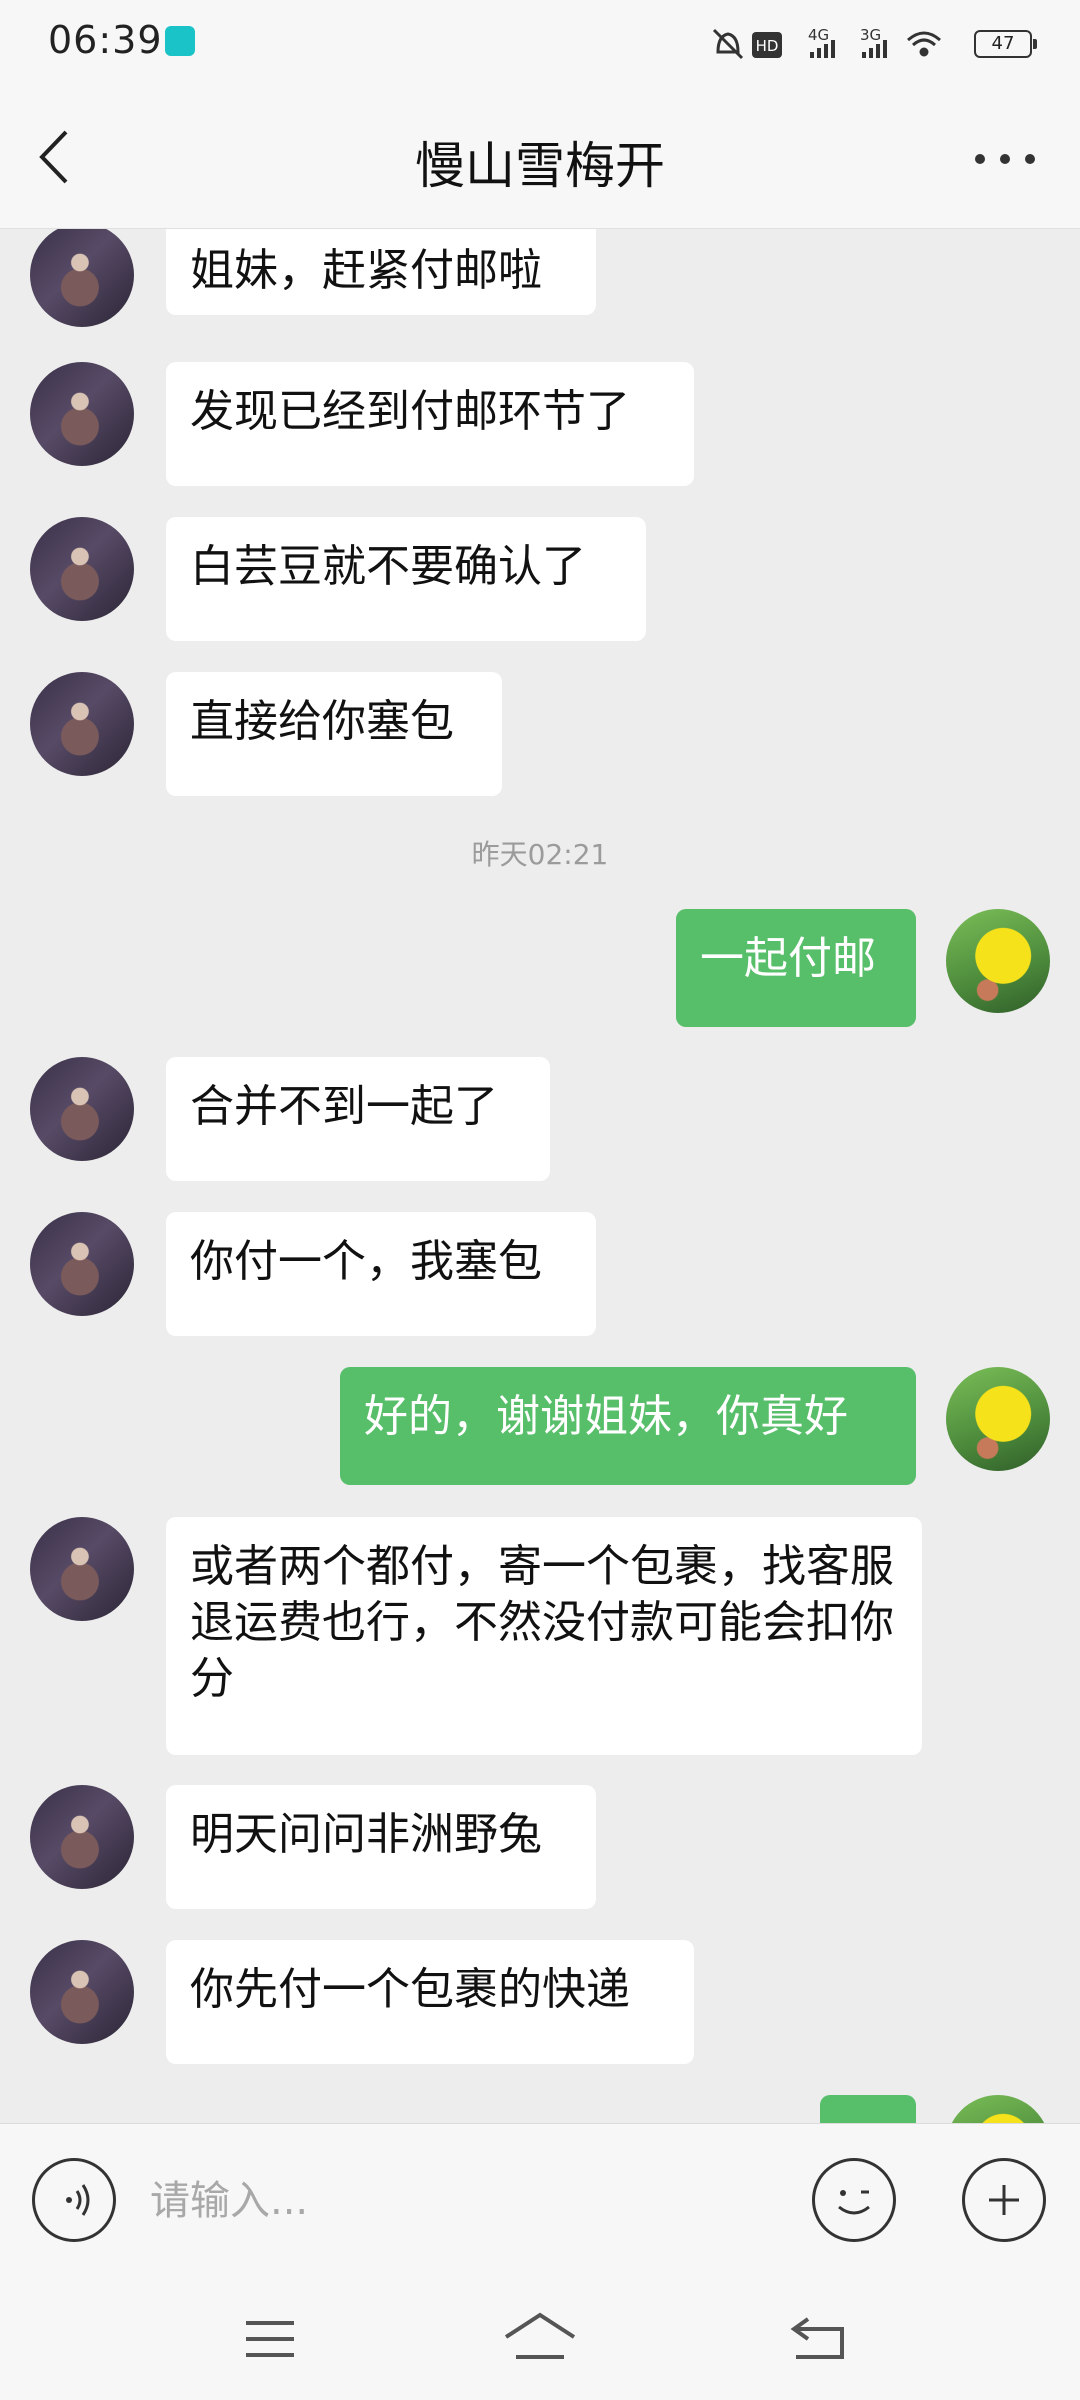 Image resolution: width=1080 pixels, height=2400 pixels. I want to click on chat-header: 慢山雪梅开, so click(540, 155).